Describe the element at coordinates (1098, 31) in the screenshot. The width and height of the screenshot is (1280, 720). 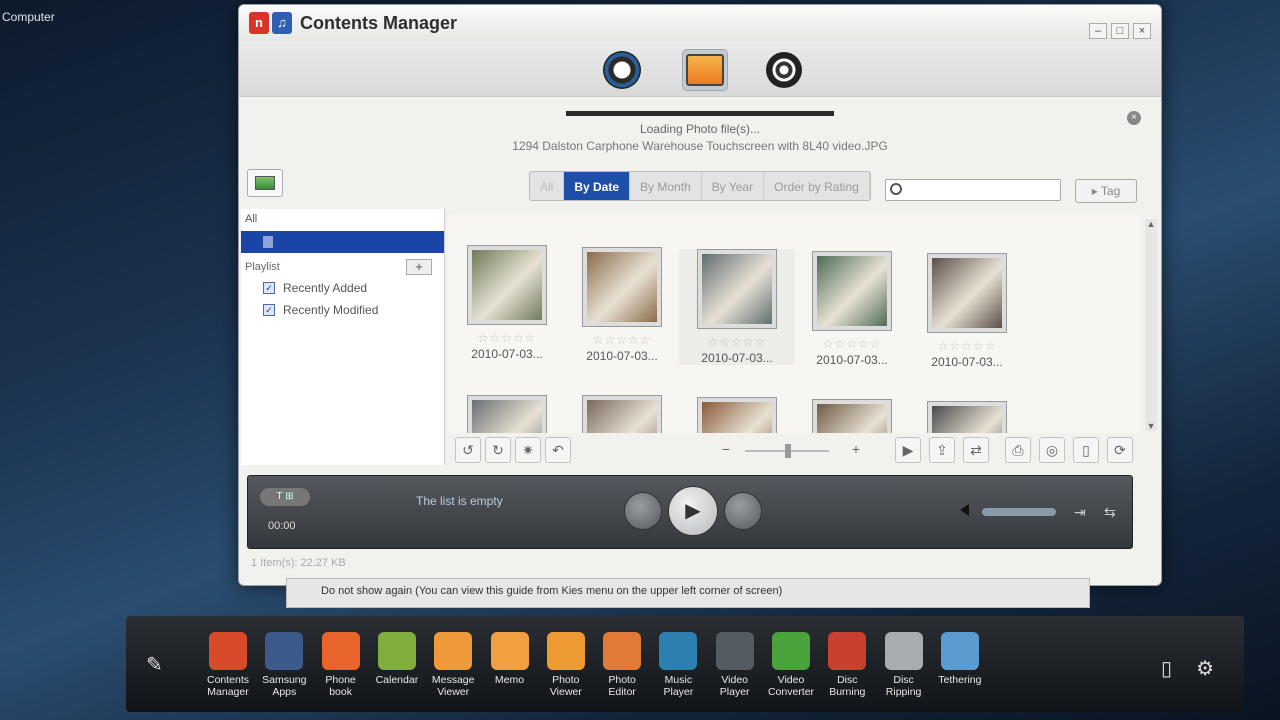
I see `minimize-button: –` at that location.